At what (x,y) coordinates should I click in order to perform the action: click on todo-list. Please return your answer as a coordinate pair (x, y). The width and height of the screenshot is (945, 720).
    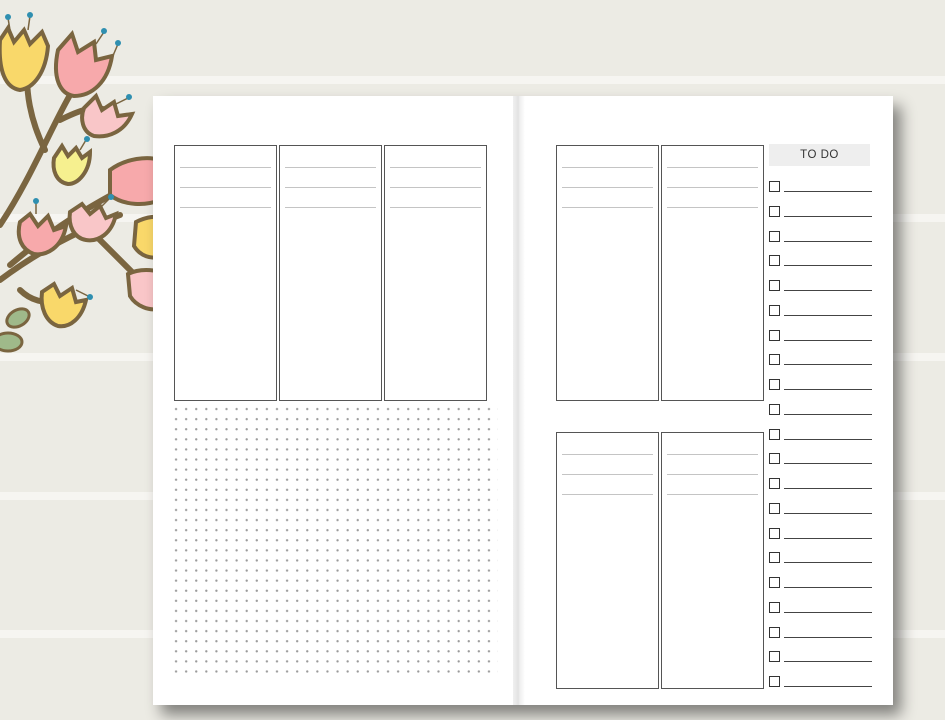
    Looking at the image, I should click on (821, 439).